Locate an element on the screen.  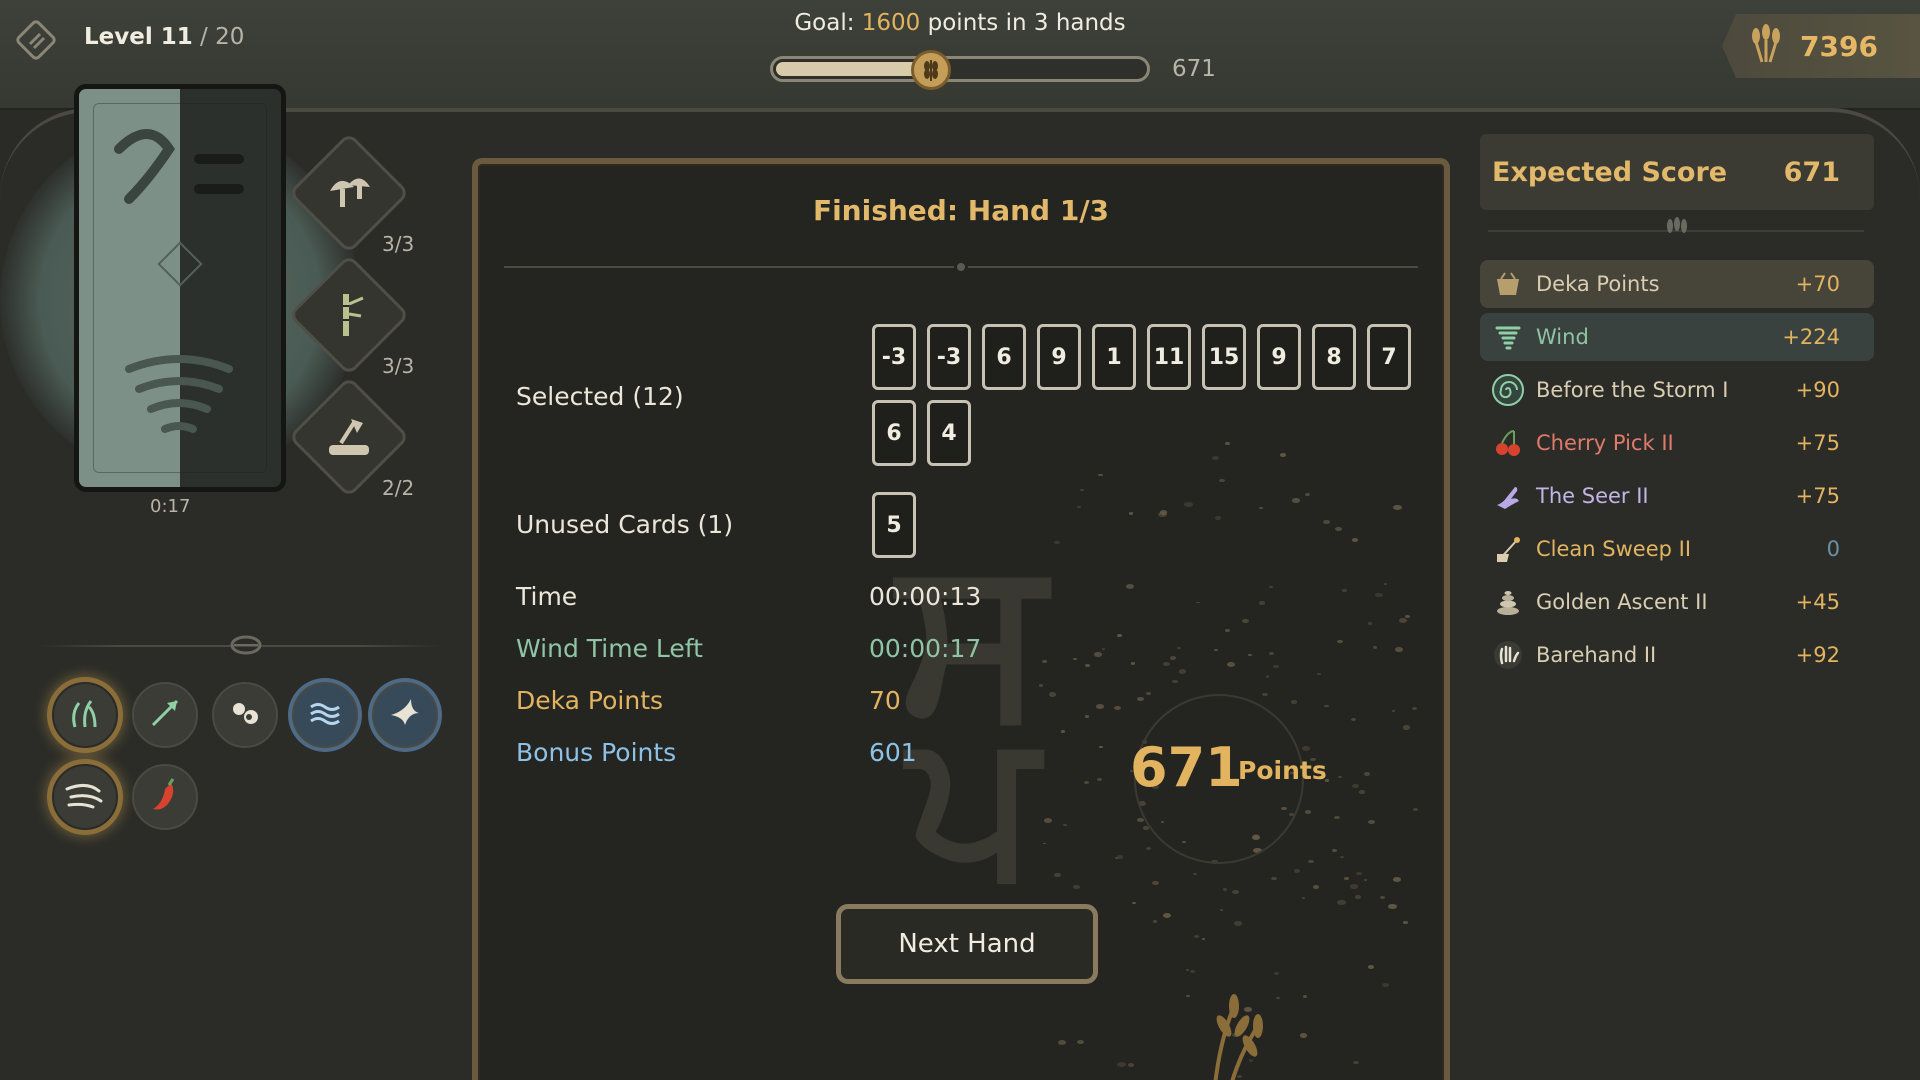
arrow-icon is located at coordinates (165, 715).